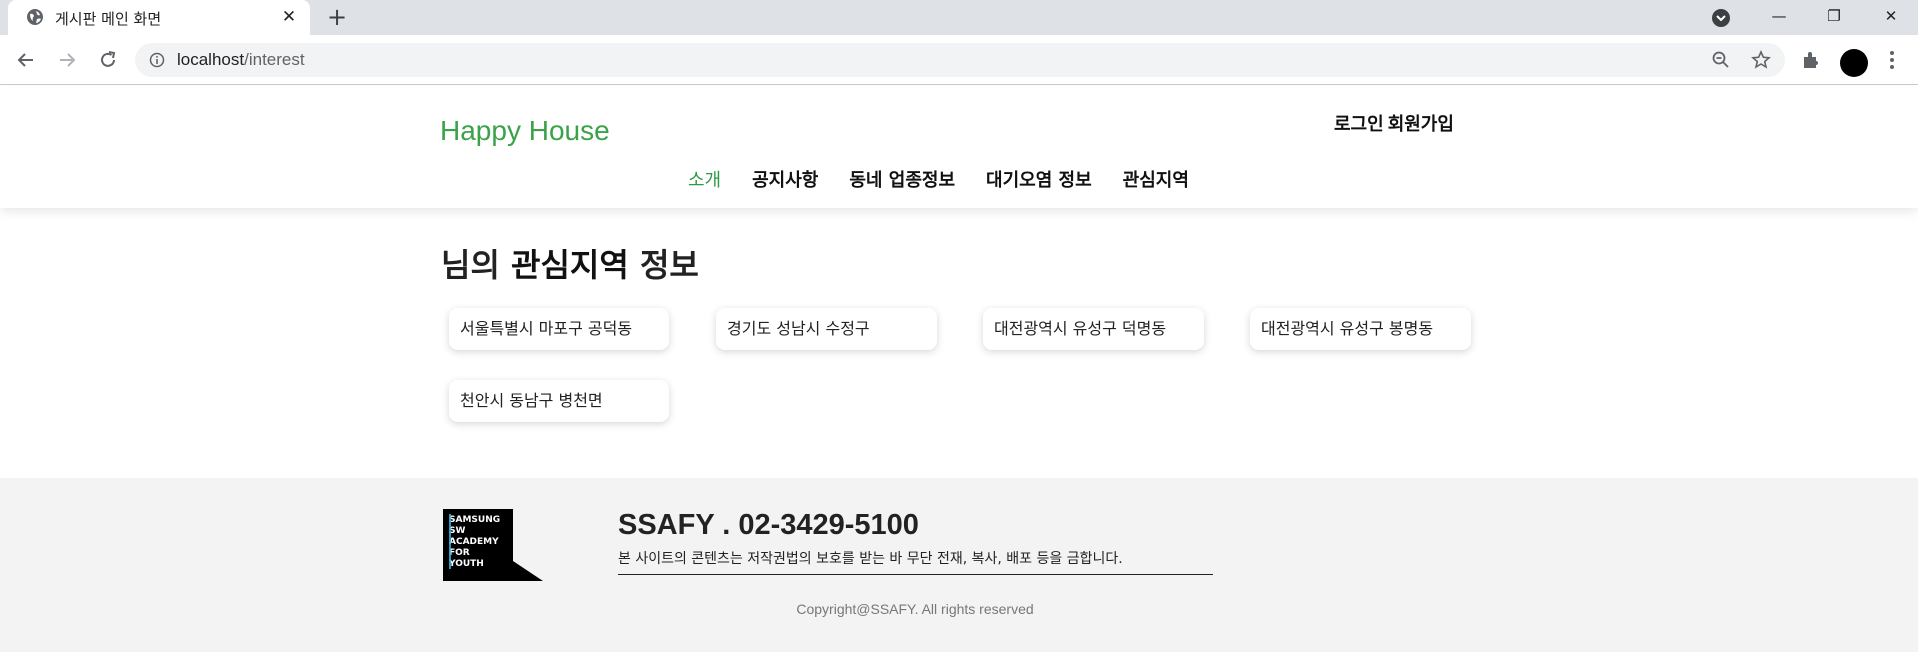 This screenshot has width=1918, height=652. I want to click on maximize-button: ❐, so click(1834, 16).